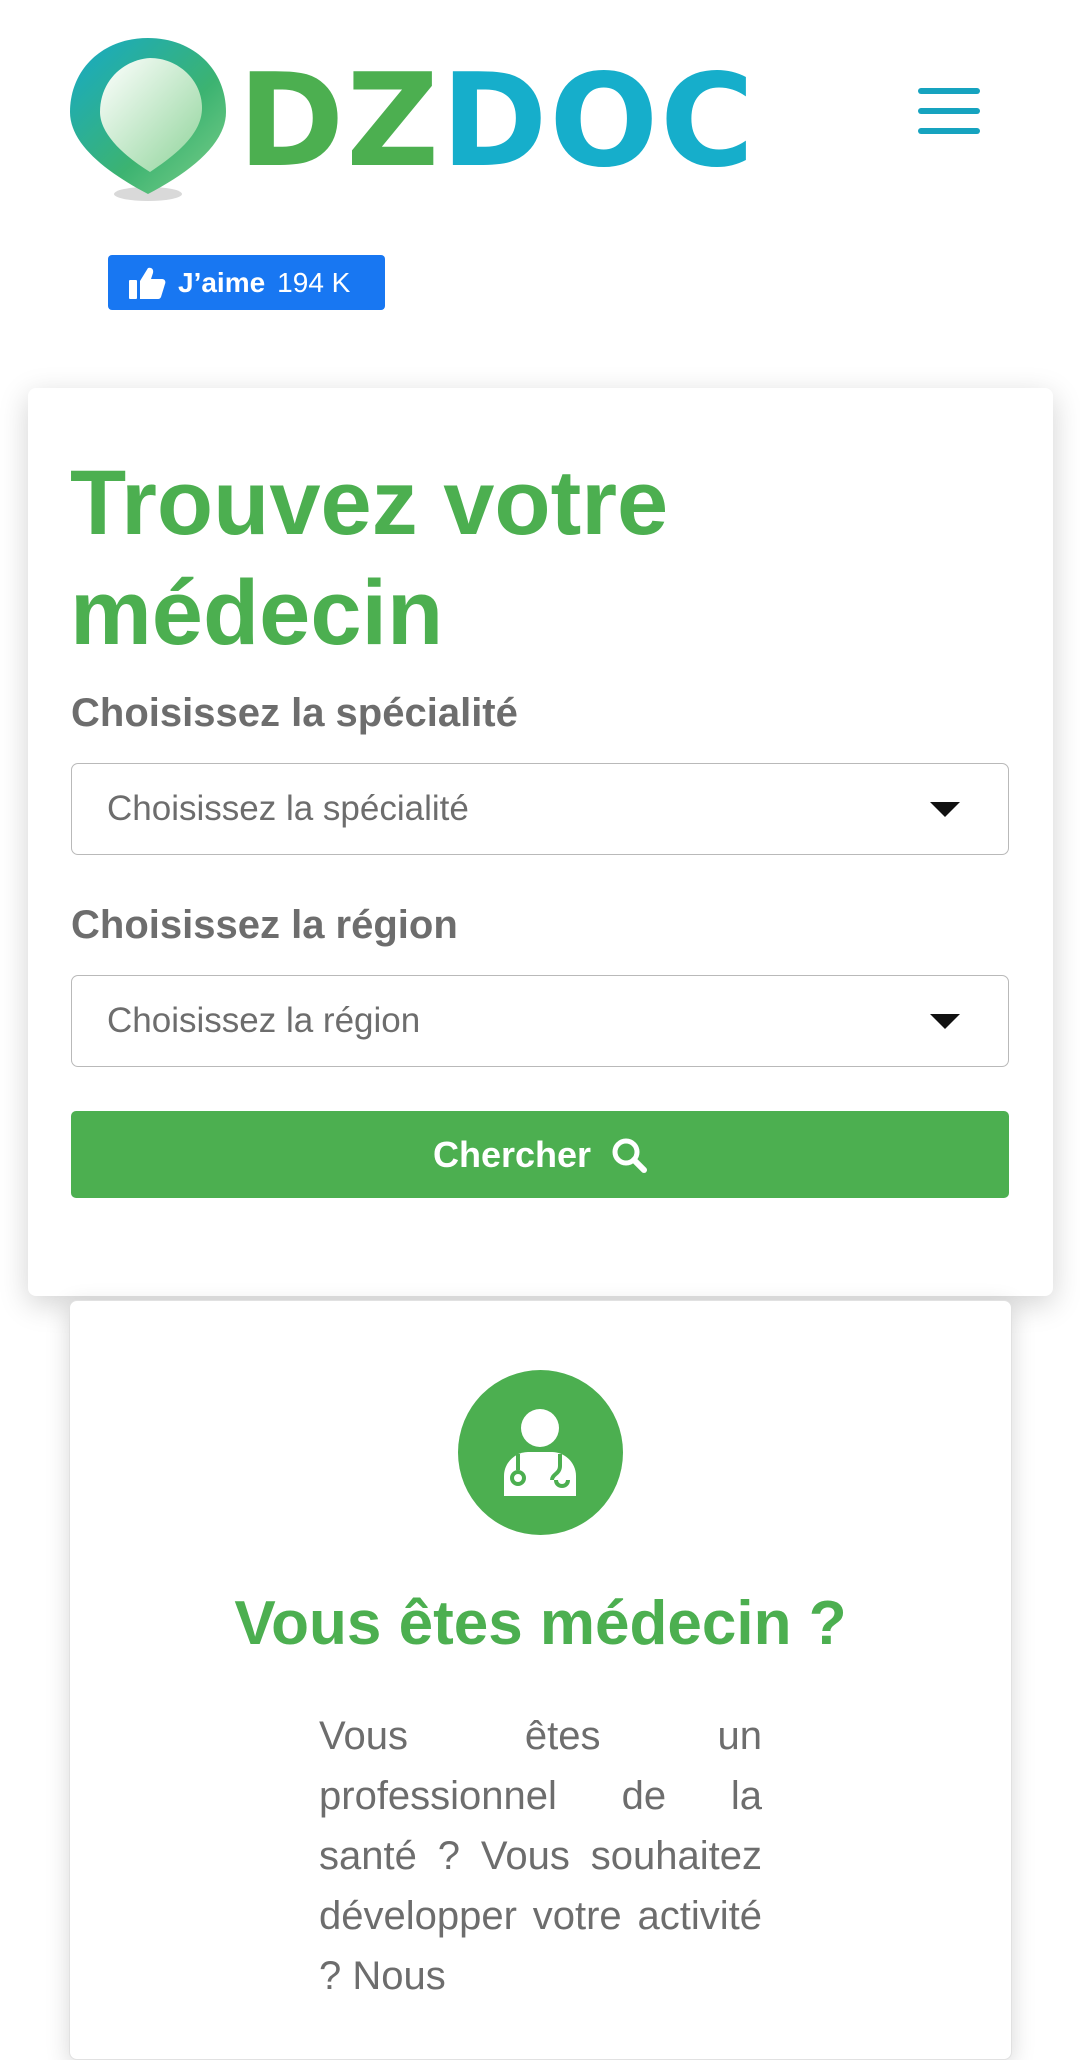 Image resolution: width=1080 pixels, height=2060 pixels. Describe the element at coordinates (288, 808) in the screenshot. I see `specialty-selected-value: Choisissez la spécialité` at that location.